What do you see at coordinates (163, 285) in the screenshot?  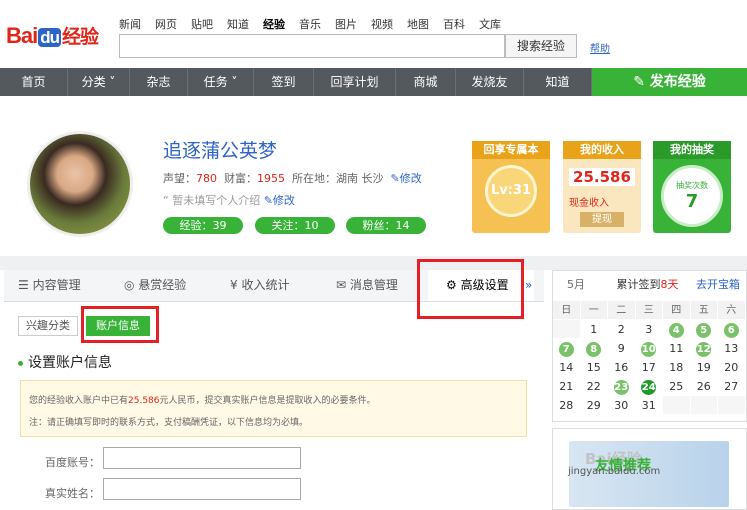 I see `tab-reward: ◎ 悬赏经验` at bounding box center [163, 285].